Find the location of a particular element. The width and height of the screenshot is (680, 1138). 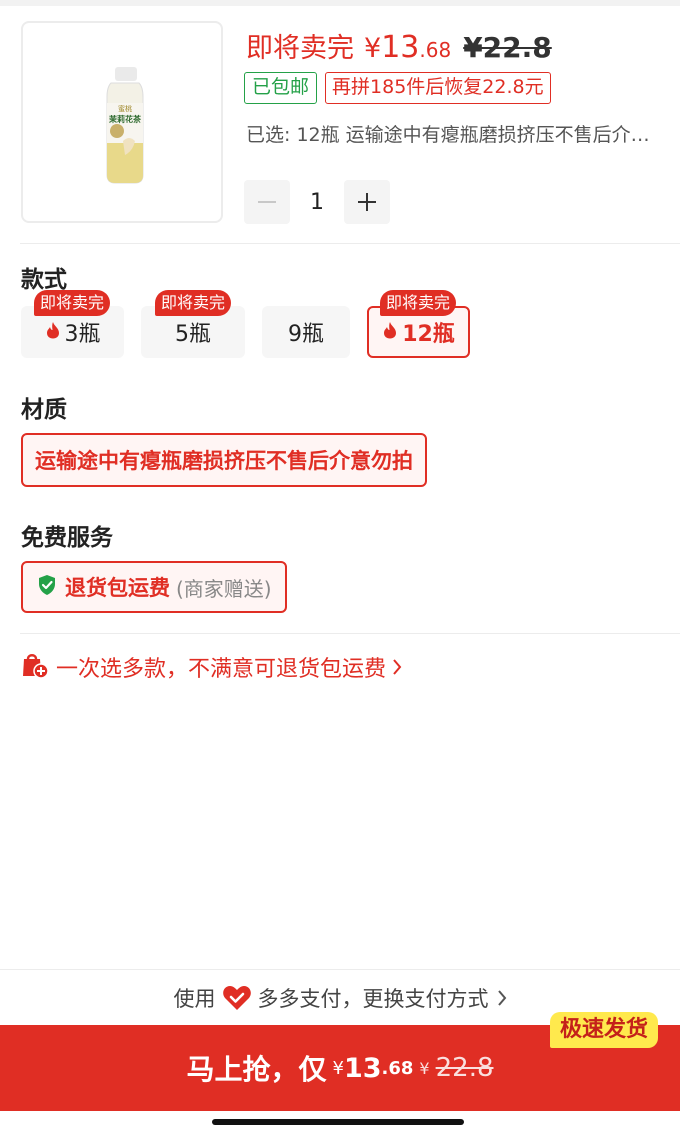

shield-check-icon is located at coordinates (47, 587).